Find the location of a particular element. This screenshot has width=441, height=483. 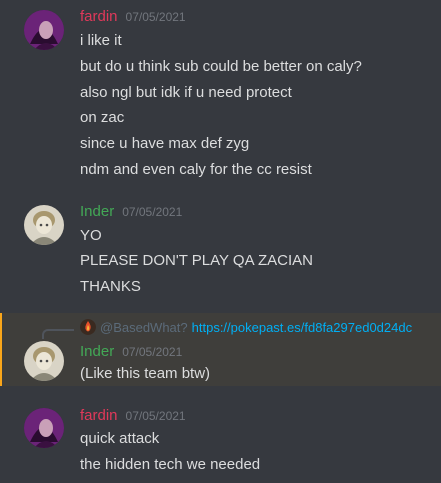

reply-avatar is located at coordinates (88, 327).